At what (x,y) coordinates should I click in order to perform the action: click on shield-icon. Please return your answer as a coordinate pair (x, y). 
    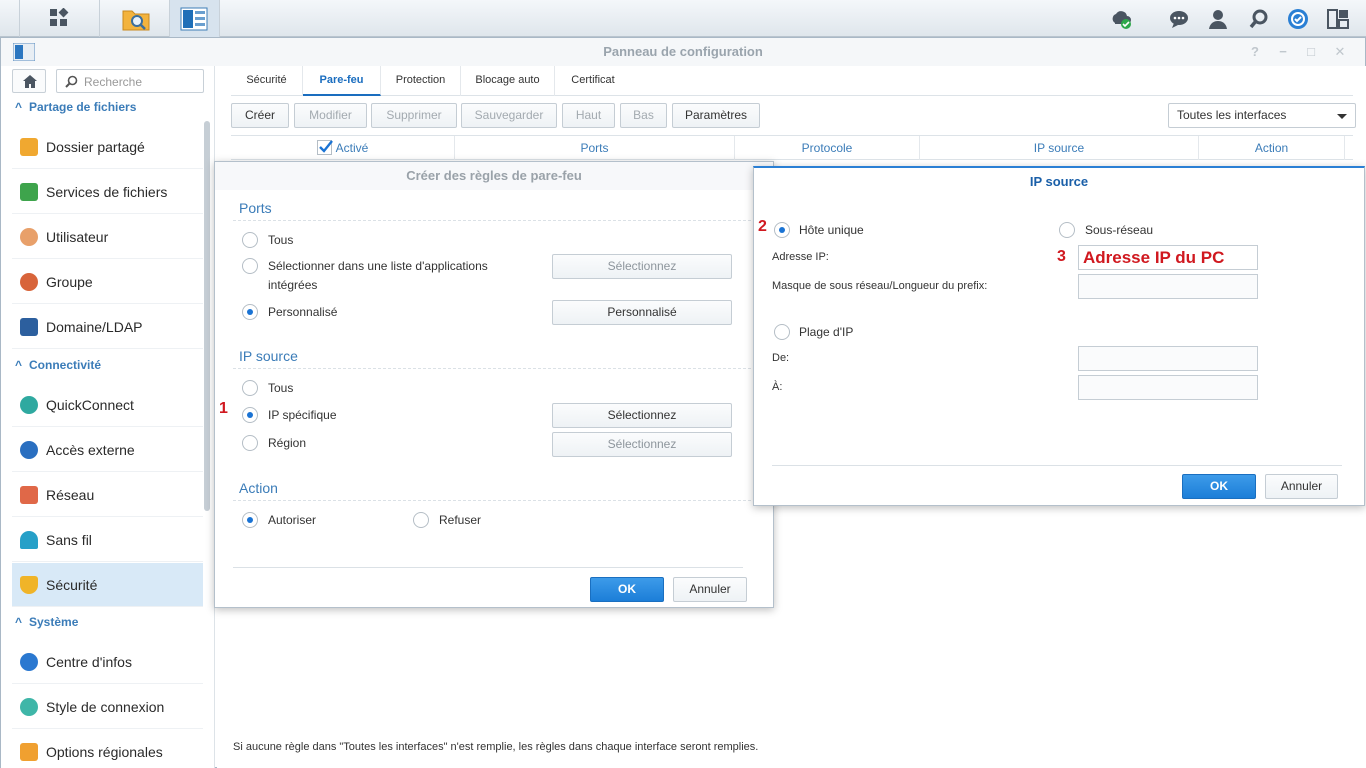
    Looking at the image, I should click on (29, 585).